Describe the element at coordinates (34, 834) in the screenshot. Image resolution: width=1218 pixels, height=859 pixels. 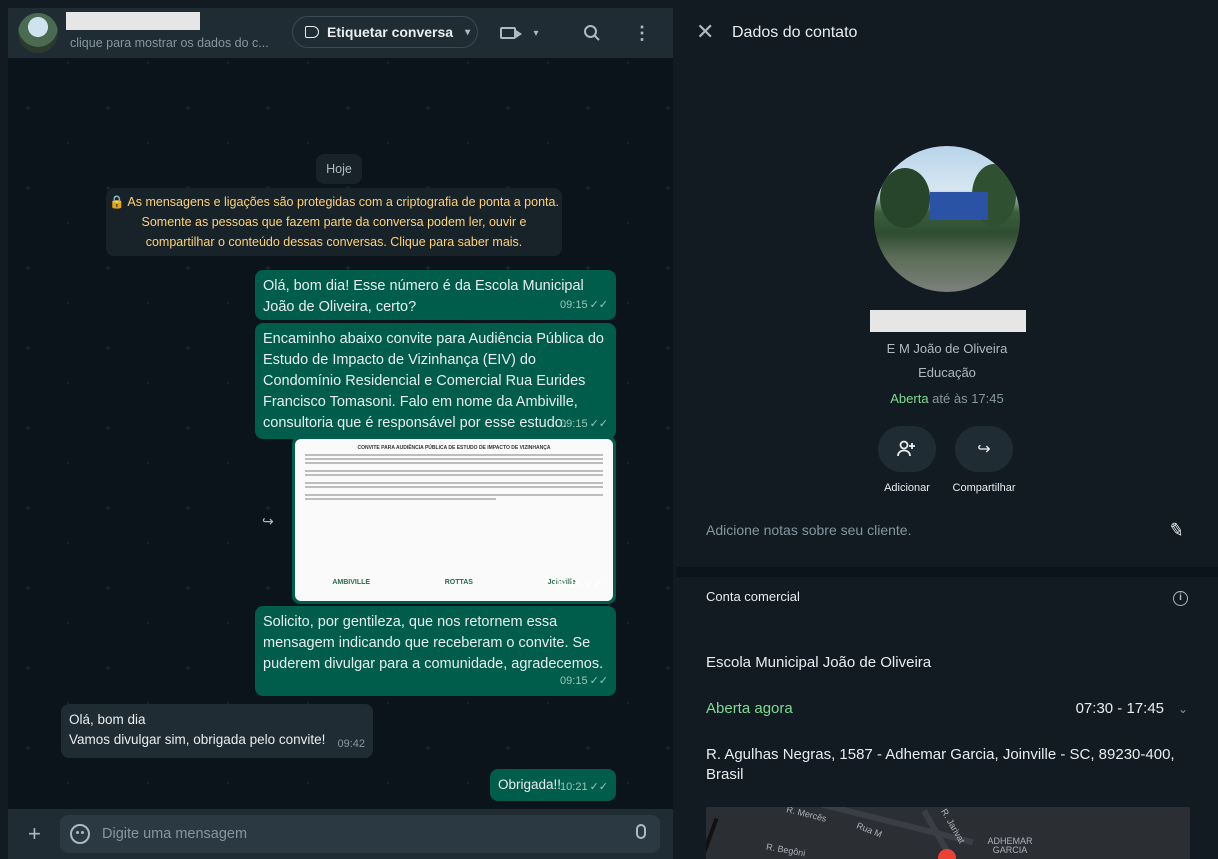
I see `plus-icon: +` at that location.